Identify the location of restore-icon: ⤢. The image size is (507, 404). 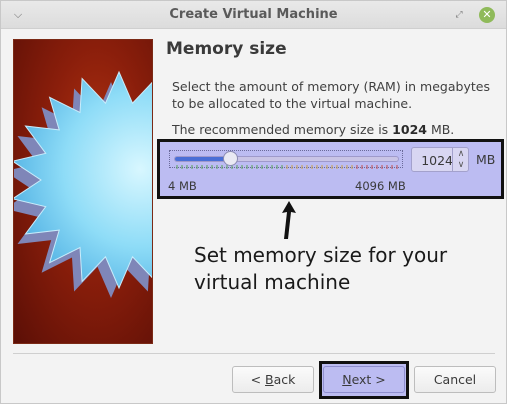
(459, 15).